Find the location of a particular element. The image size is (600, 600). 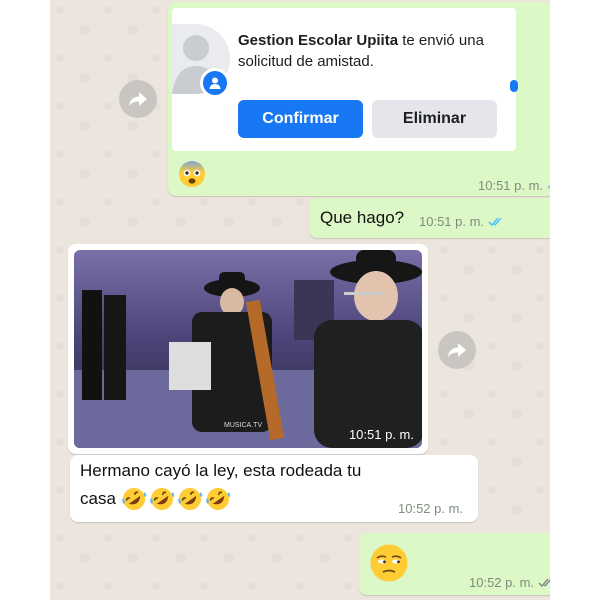

video-time: 10:51 p. m. is located at coordinates (381, 434).